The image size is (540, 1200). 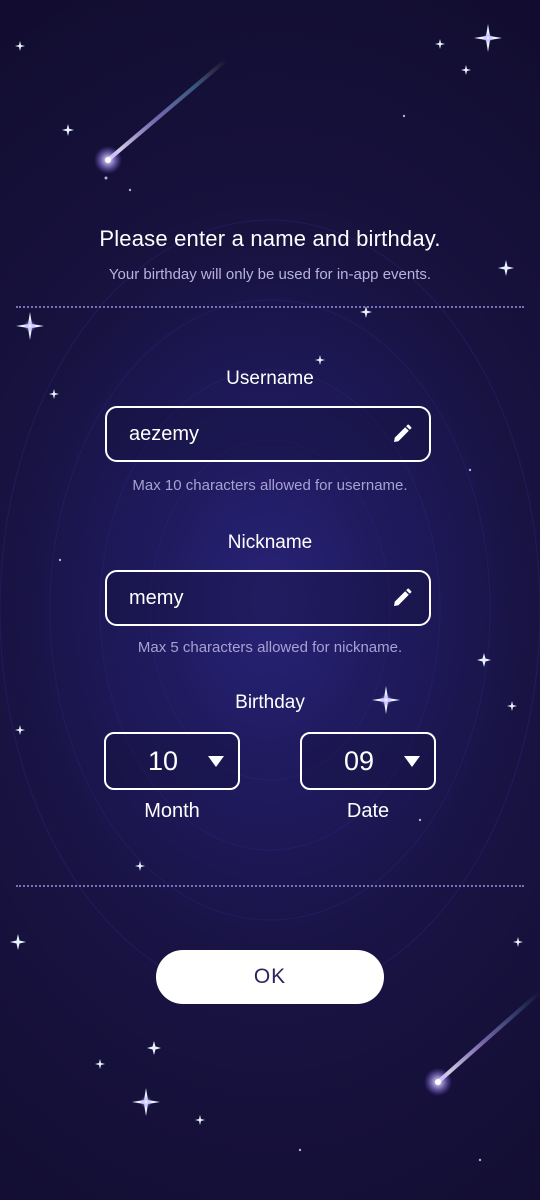 I want to click on top-divider, so click(x=270, y=307).